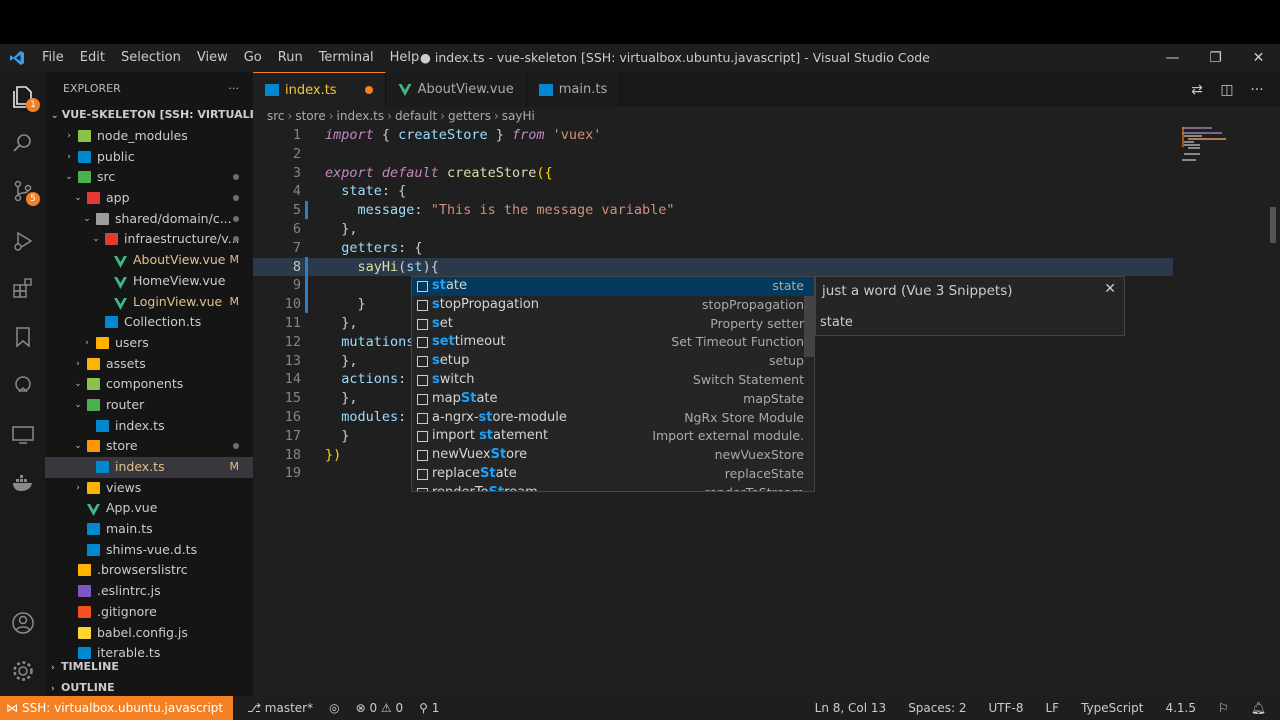 The image size is (1280, 720). I want to click on source-control-icon: 5, so click(25, 192).